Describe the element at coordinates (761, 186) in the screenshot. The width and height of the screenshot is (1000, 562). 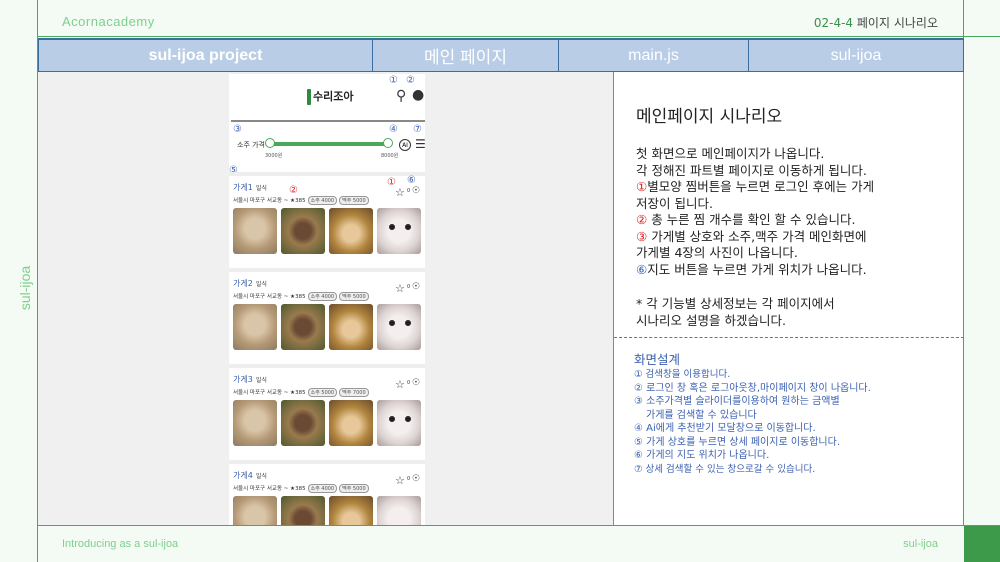
I see `scenario-text: 별모양 찜버튼을 누르면 로그인 후에는 가게` at that location.